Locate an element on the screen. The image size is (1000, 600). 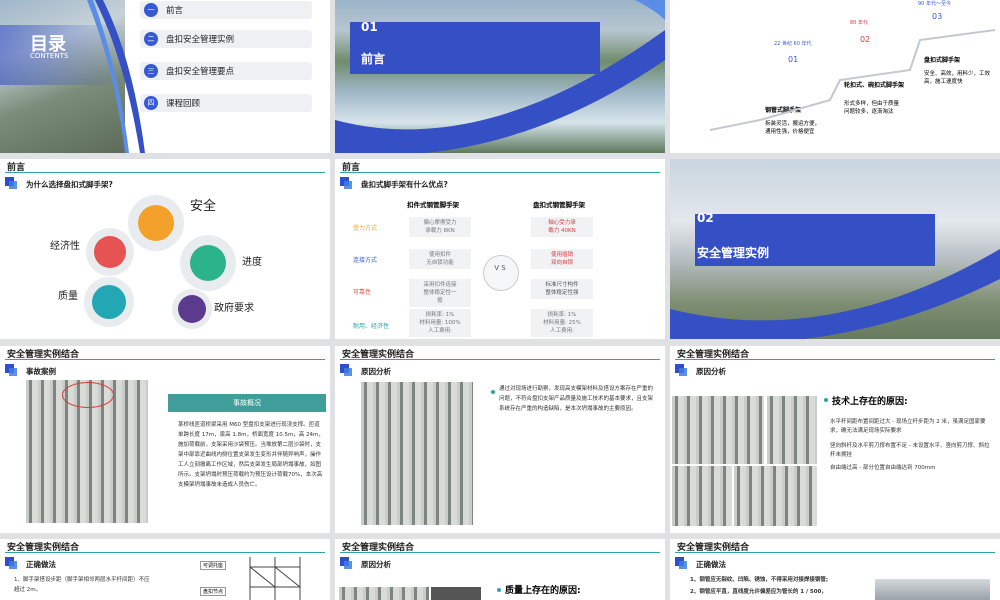
slide-thumb-2: 01 前言 is located at coordinates (500, 76).